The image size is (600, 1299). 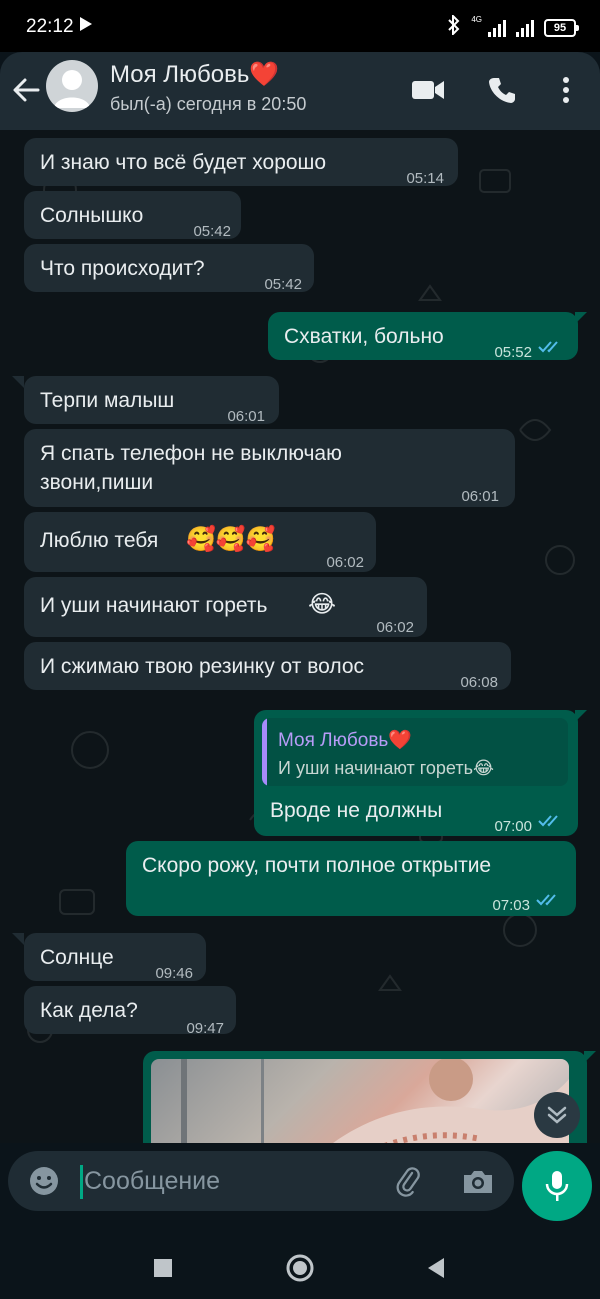 What do you see at coordinates (81, 1182) in the screenshot?
I see `text-cursor` at bounding box center [81, 1182].